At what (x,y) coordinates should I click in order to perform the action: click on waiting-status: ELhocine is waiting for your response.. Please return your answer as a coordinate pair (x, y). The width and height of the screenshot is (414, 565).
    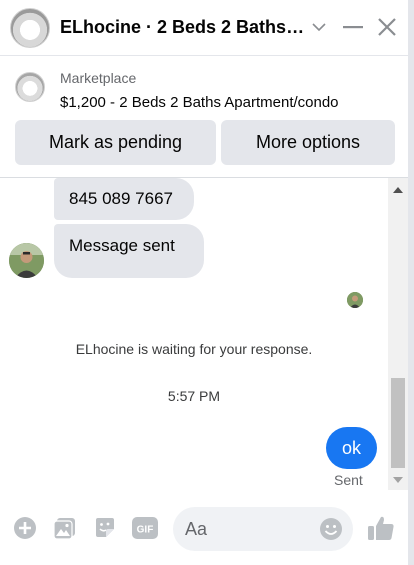
    Looking at the image, I should click on (194, 349).